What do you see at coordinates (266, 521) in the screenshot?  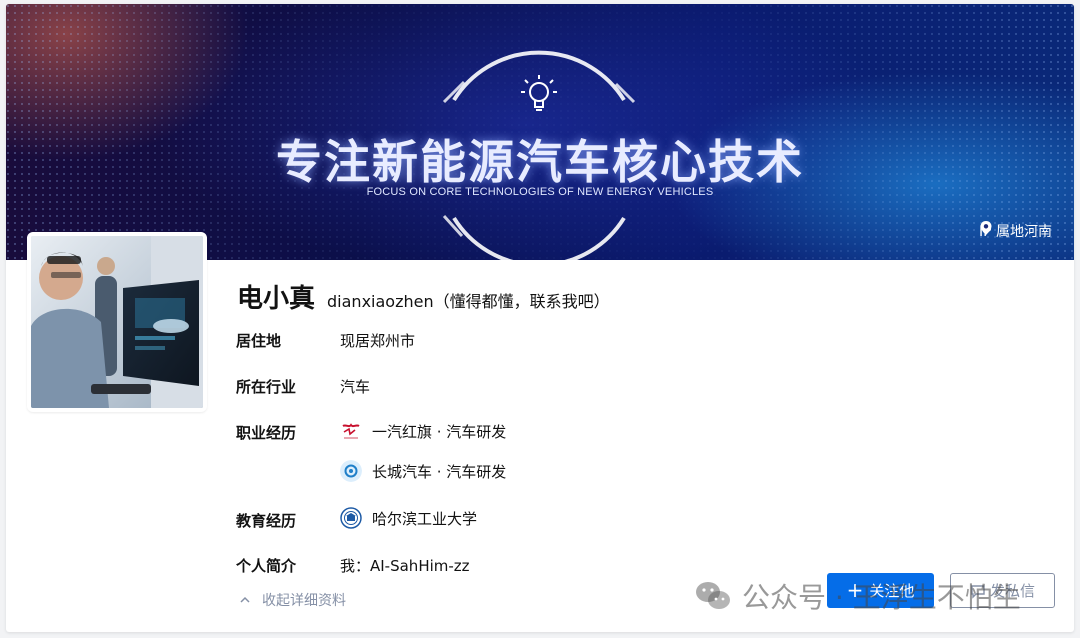 I see `education-label: 教育经历` at bounding box center [266, 521].